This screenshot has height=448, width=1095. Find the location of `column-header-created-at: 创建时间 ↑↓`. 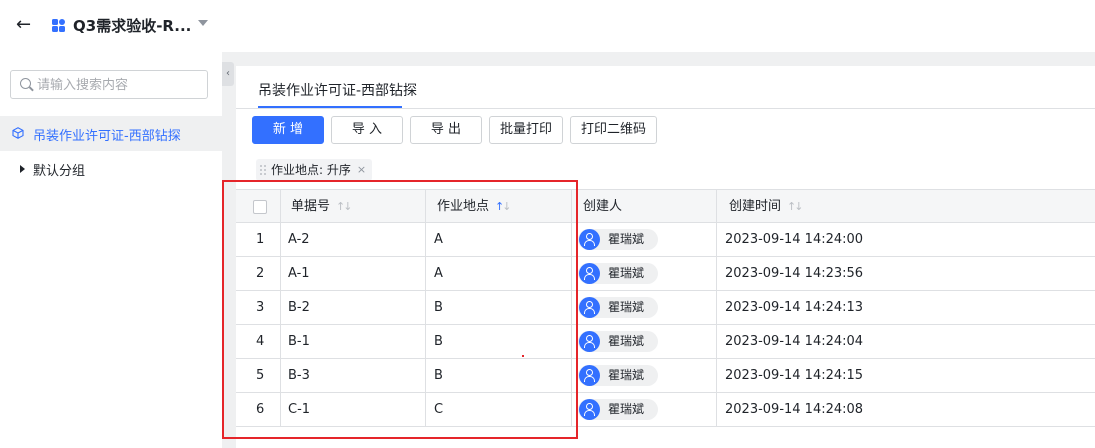

column-header-created-at: 创建时间 ↑↓ is located at coordinates (766, 206).